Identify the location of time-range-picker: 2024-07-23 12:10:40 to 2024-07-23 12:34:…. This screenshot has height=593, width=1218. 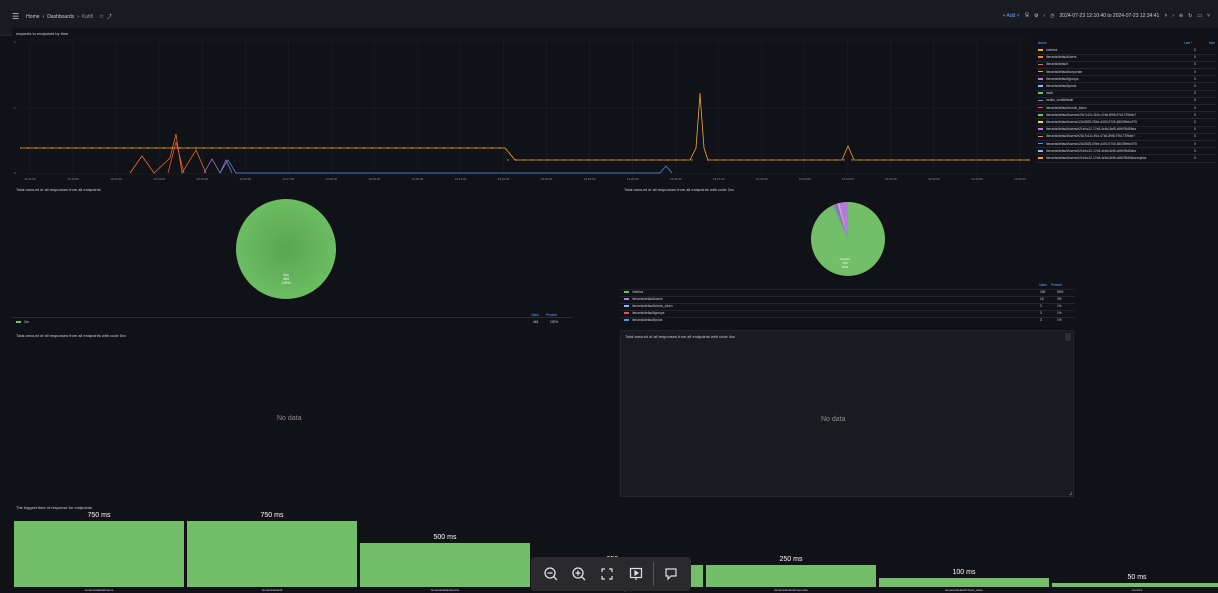
(1110, 16).